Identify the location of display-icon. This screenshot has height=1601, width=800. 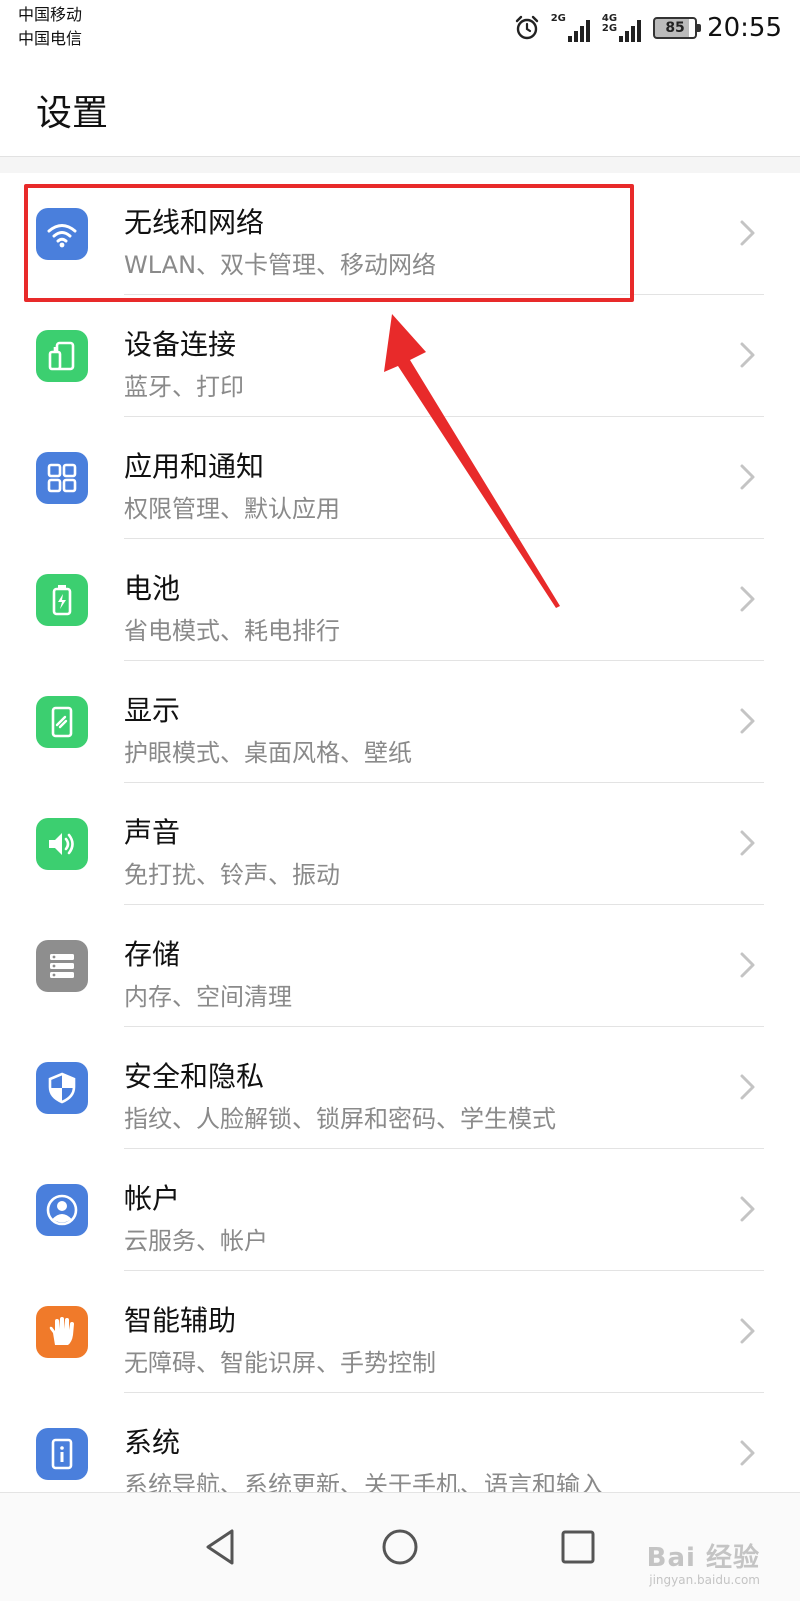
(62, 722).